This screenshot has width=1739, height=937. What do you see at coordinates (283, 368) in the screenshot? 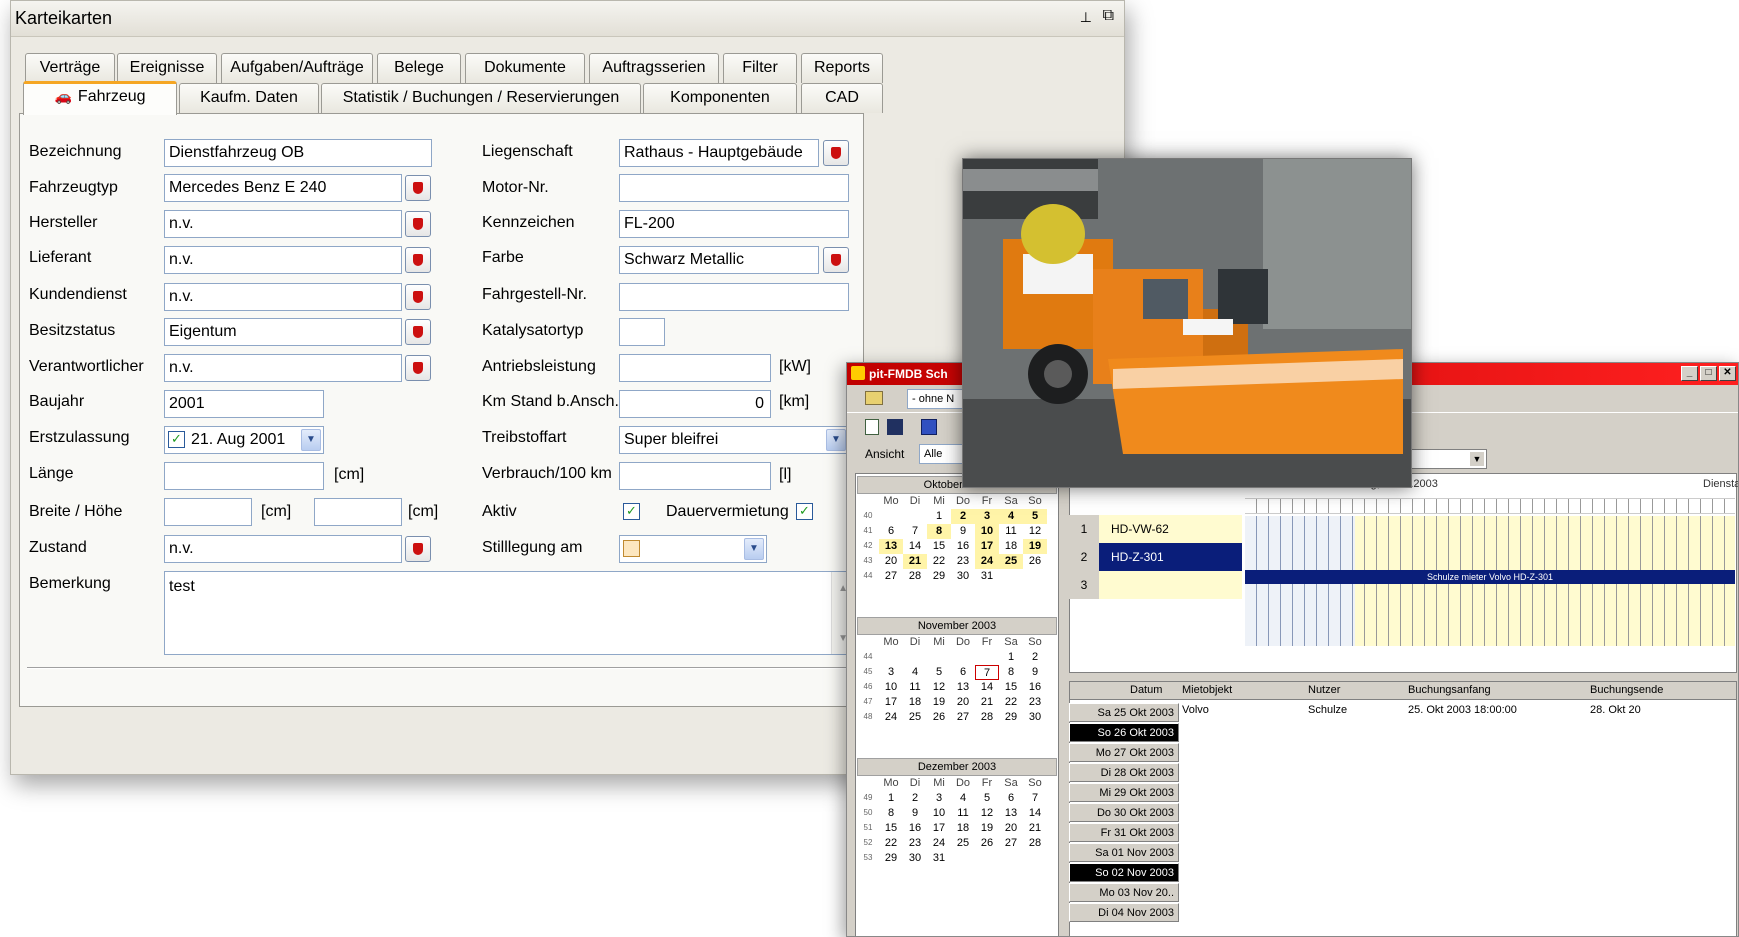
I see `verantwortlicher-field: n.v.` at bounding box center [283, 368].